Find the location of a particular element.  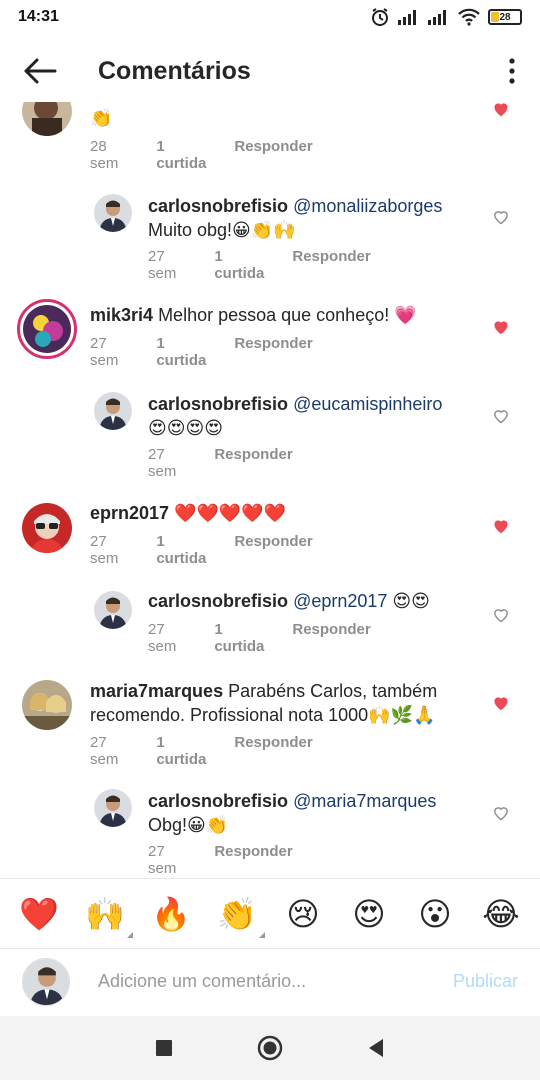

alarm-icon is located at coordinates (380, 17).